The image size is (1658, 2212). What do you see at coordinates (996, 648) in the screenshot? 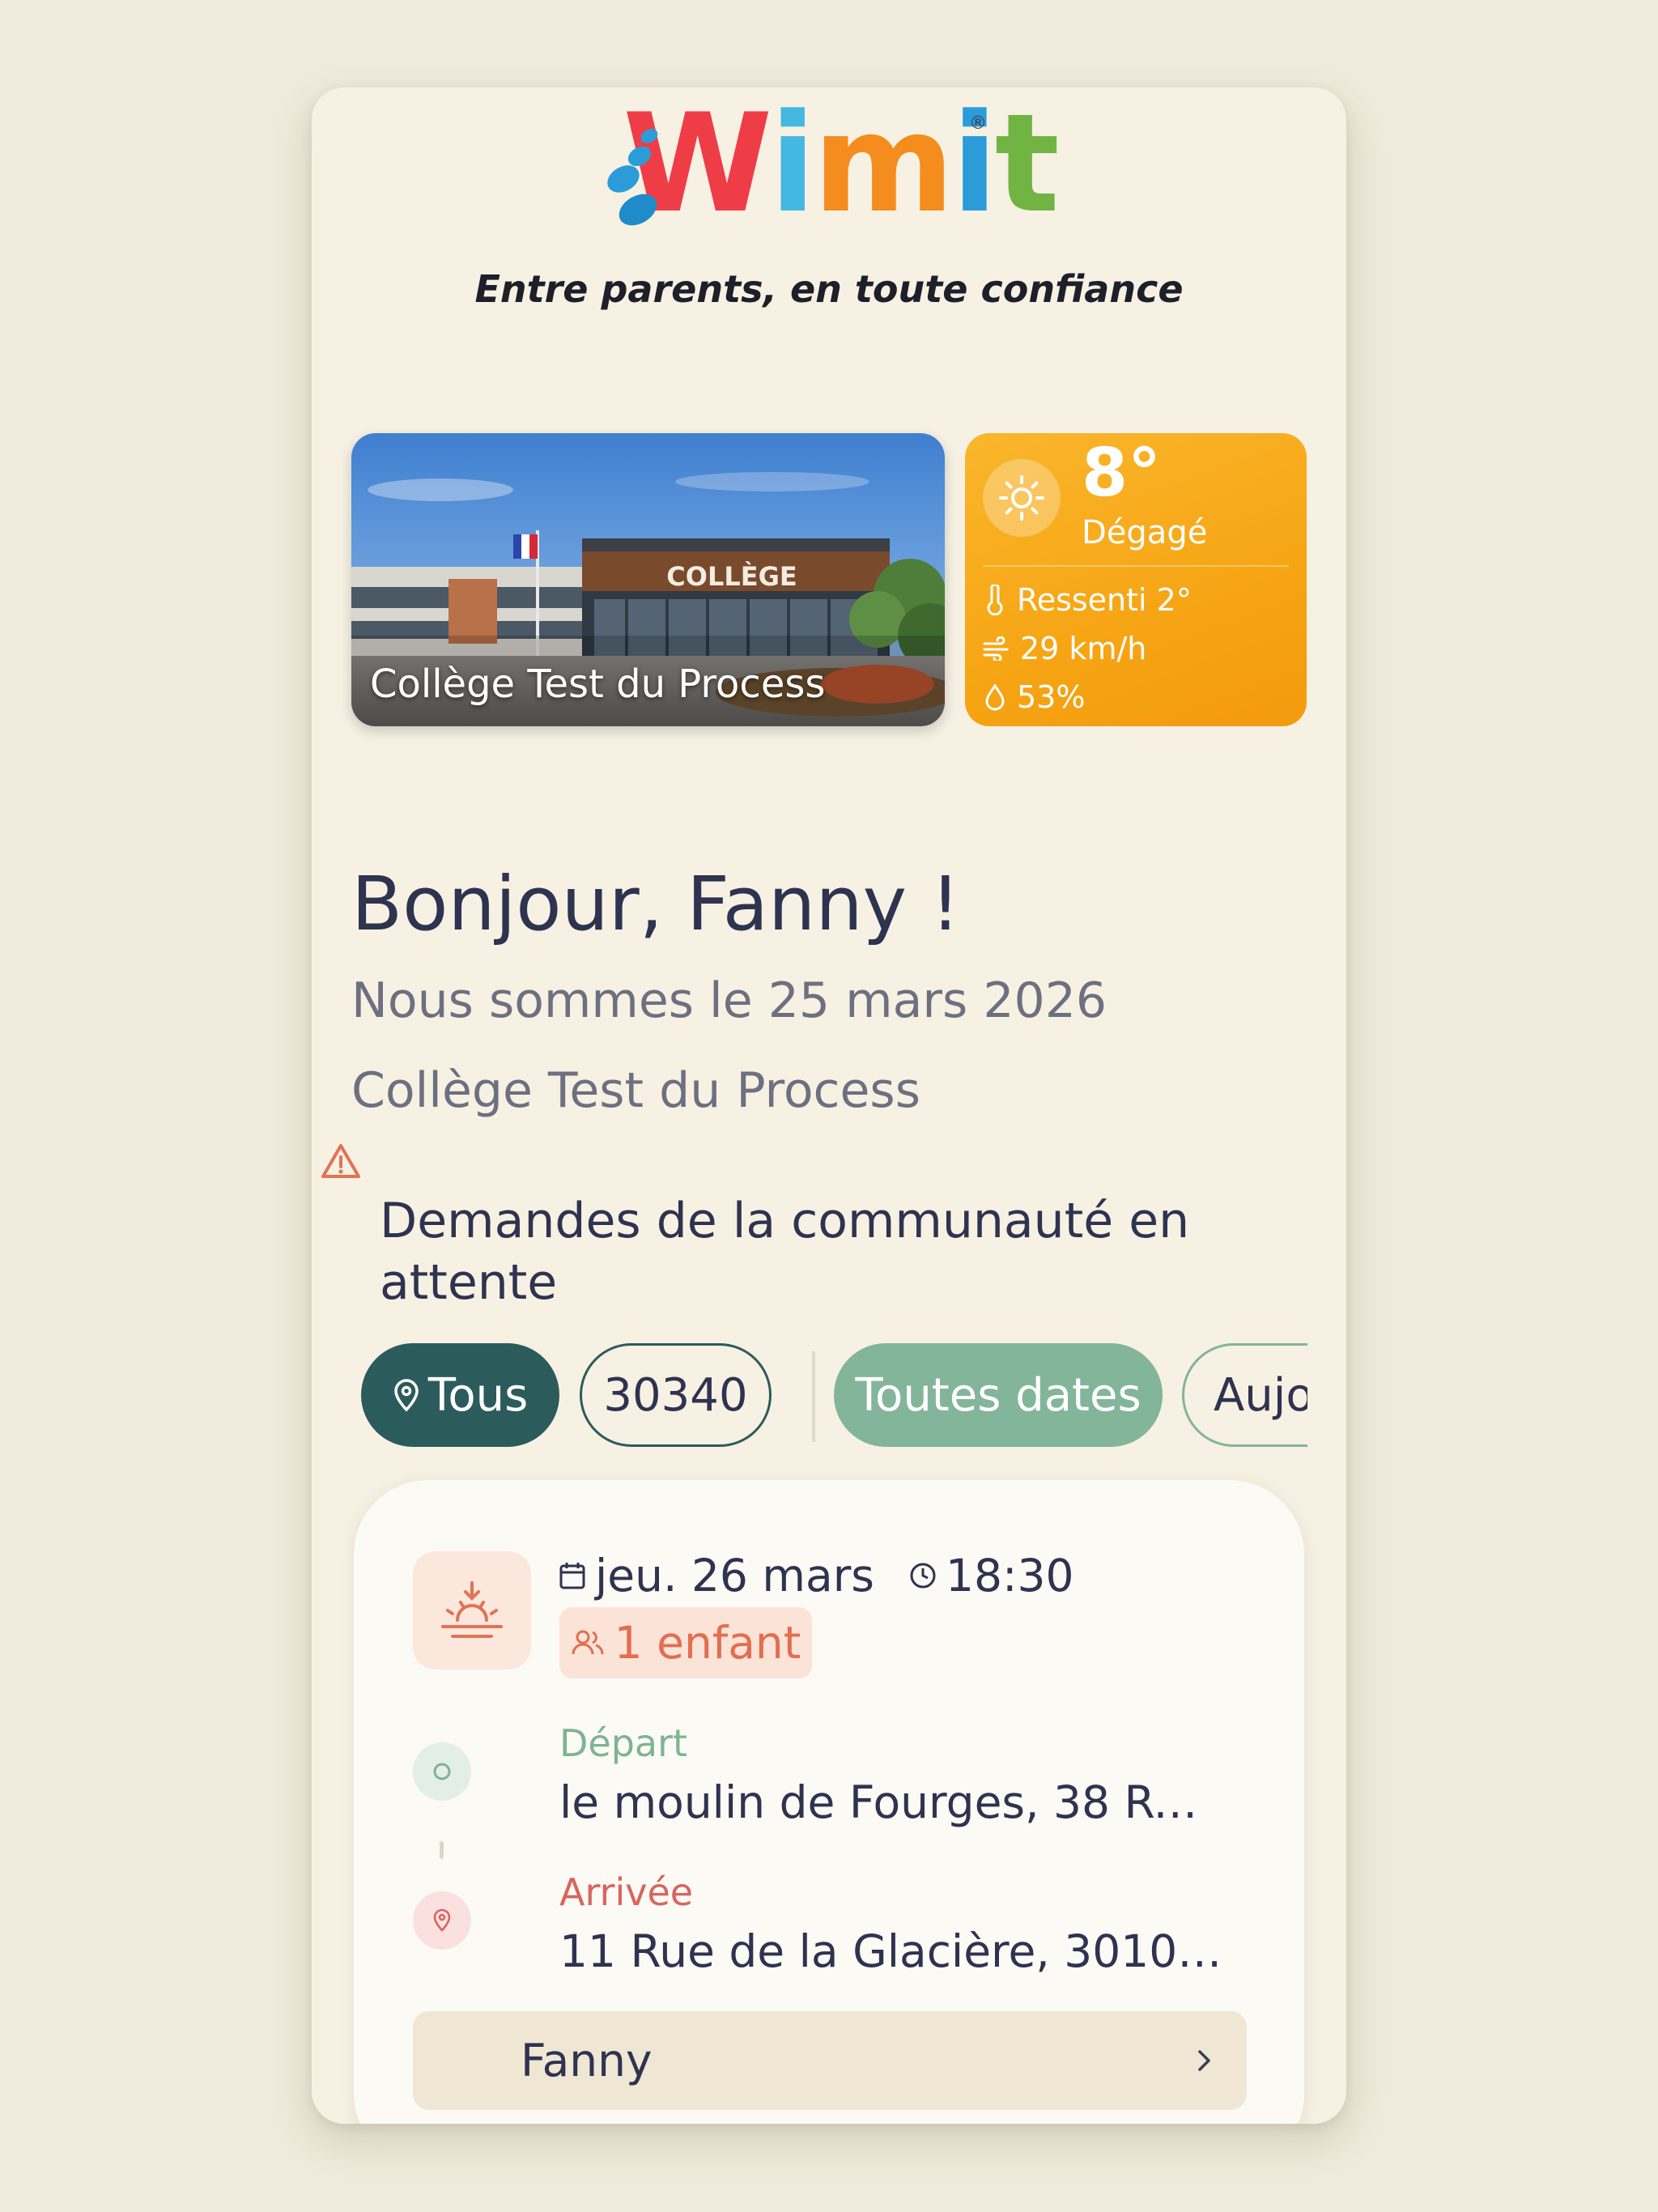
I see `wind-icon` at bounding box center [996, 648].